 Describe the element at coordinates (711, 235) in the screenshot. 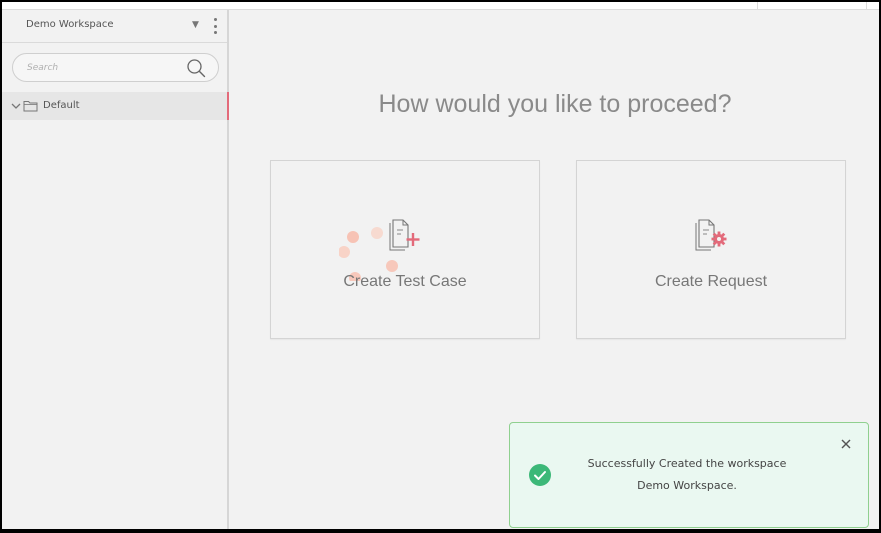

I see `document-gear-icon` at that location.